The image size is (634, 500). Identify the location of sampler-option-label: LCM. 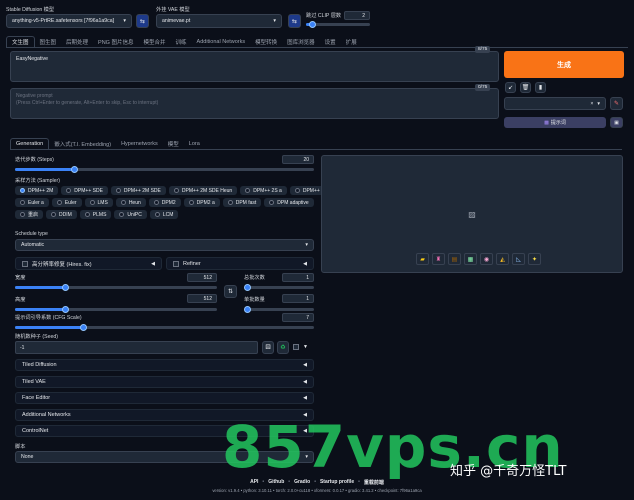
(168, 214).